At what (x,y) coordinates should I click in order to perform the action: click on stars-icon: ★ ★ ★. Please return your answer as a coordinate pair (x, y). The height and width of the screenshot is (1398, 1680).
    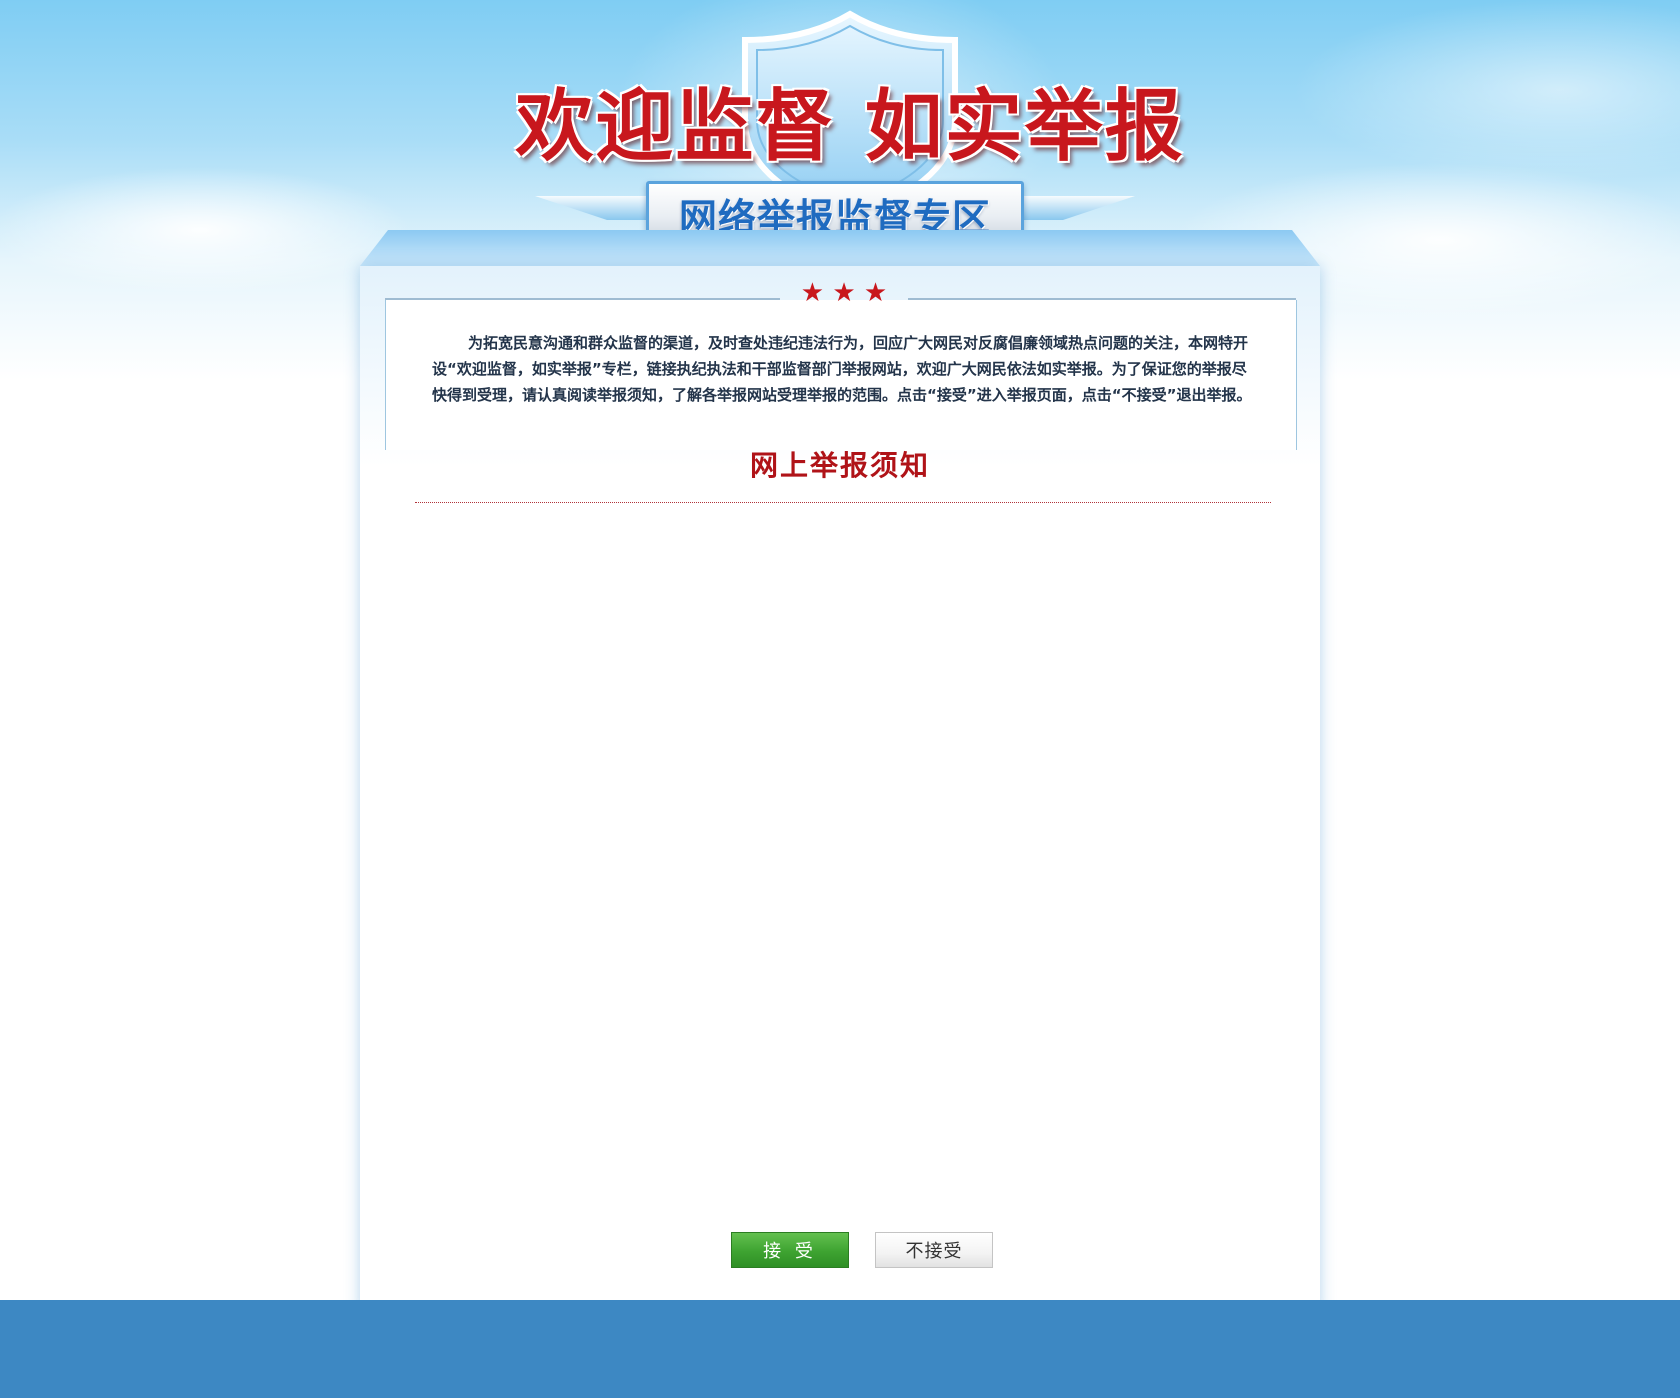
    Looking at the image, I should click on (844, 293).